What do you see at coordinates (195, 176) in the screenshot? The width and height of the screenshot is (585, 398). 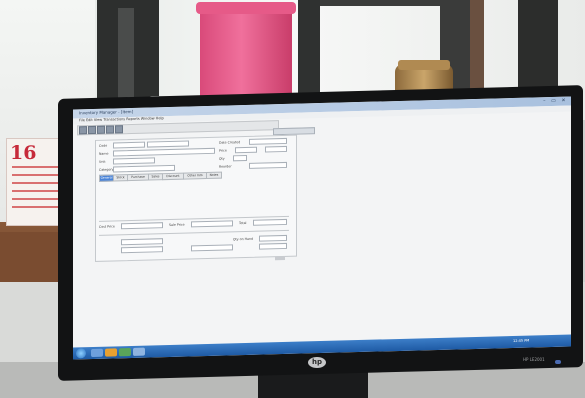 I see `tab-other-info: Other Info` at bounding box center [195, 176].